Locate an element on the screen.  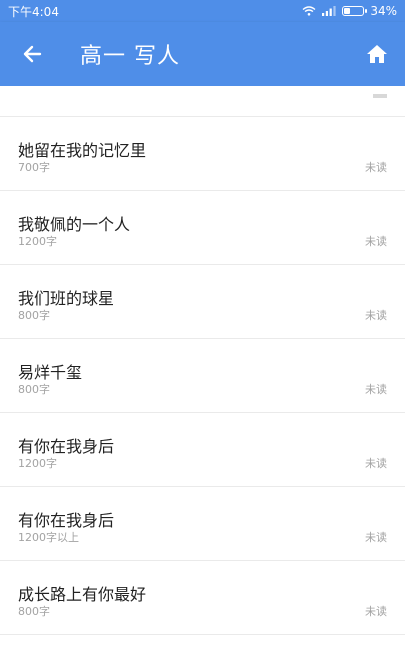
list-item: 有你在我身后 1200字以上 未读 is located at coordinates (202, 524).